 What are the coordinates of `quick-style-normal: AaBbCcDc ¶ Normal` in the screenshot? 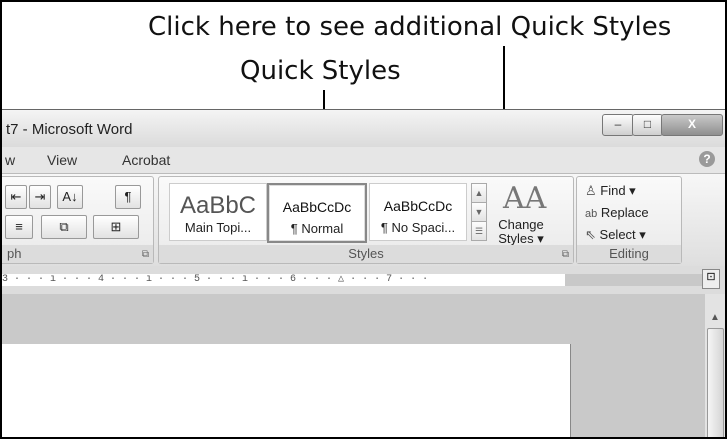 It's located at (317, 213).